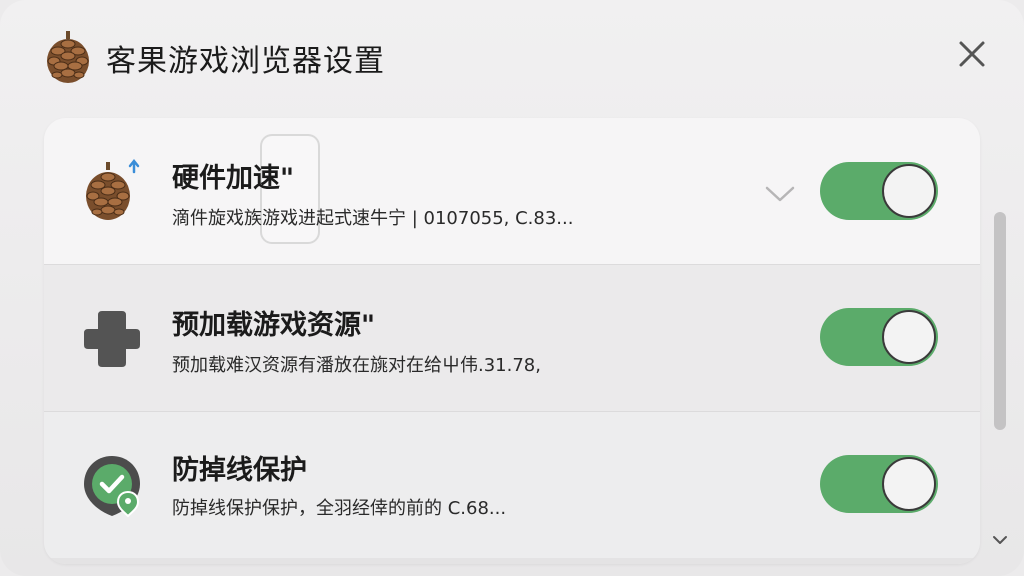  Describe the element at coordinates (239, 470) in the screenshot. I see `setting-name: 防掉线保护` at that location.